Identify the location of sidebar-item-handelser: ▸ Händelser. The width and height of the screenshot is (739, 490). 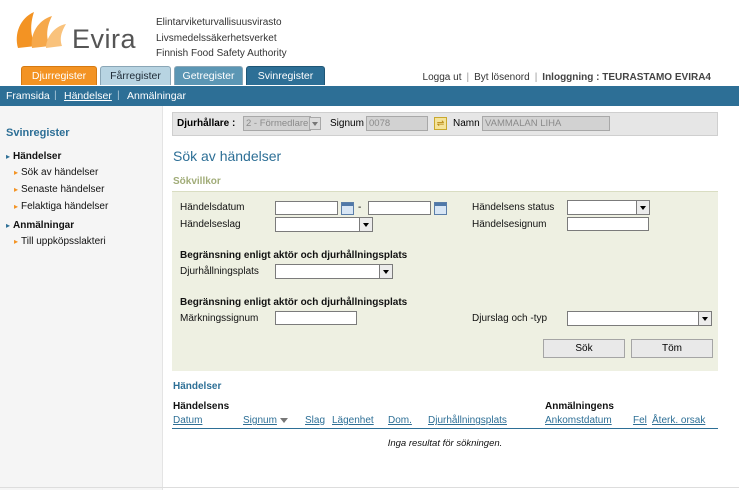
(33, 156).